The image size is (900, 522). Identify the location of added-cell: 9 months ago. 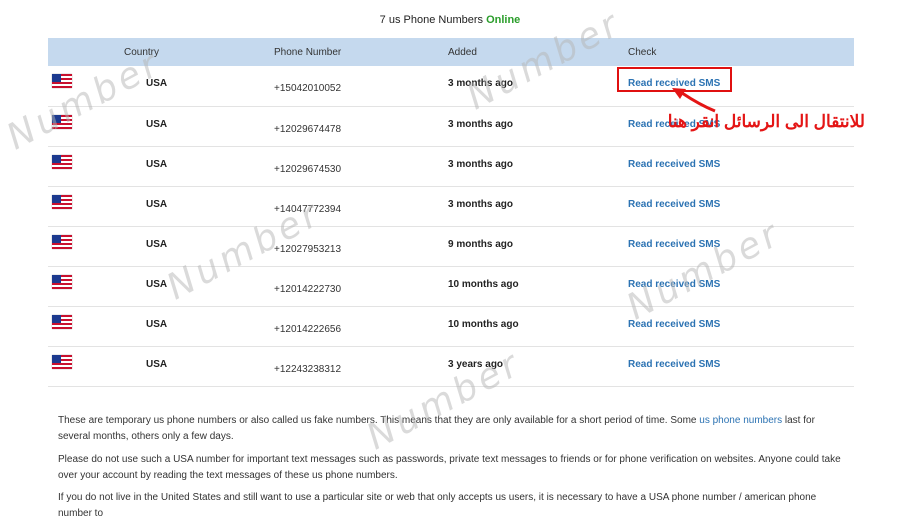
(481, 244).